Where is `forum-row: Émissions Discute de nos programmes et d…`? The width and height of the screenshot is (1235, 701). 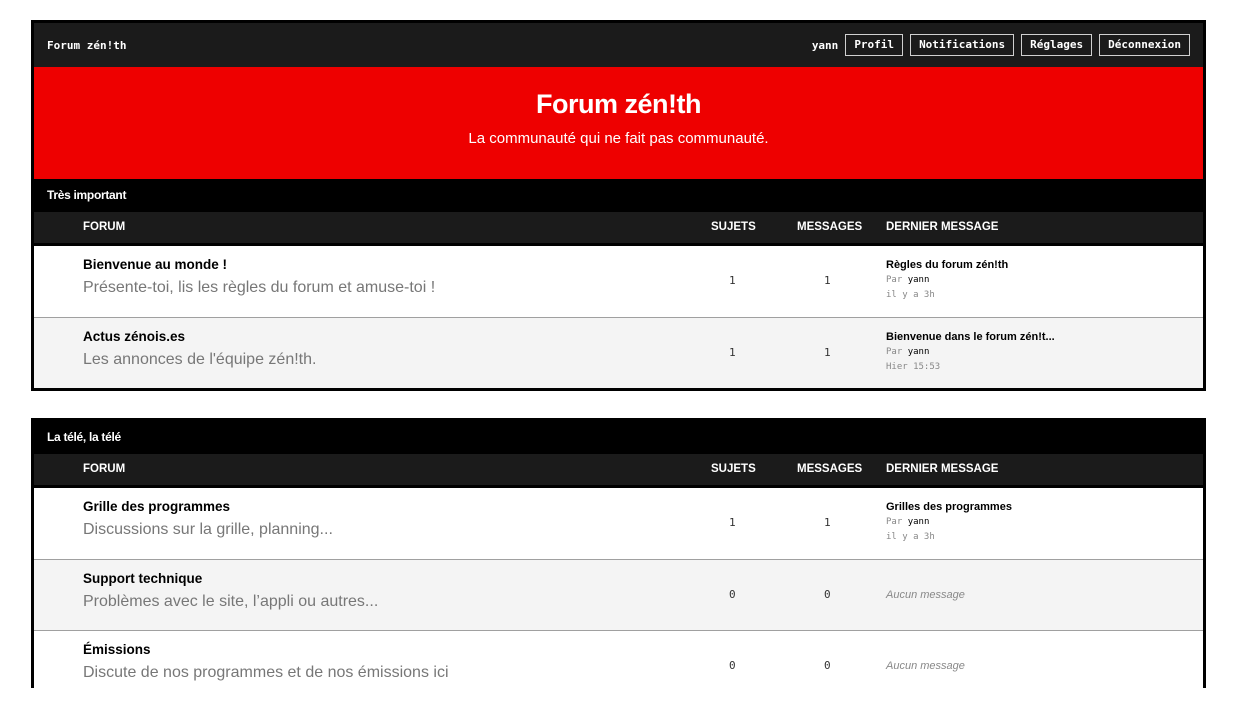 forum-row: Émissions Discute de nos programmes et d… is located at coordinates (618, 665).